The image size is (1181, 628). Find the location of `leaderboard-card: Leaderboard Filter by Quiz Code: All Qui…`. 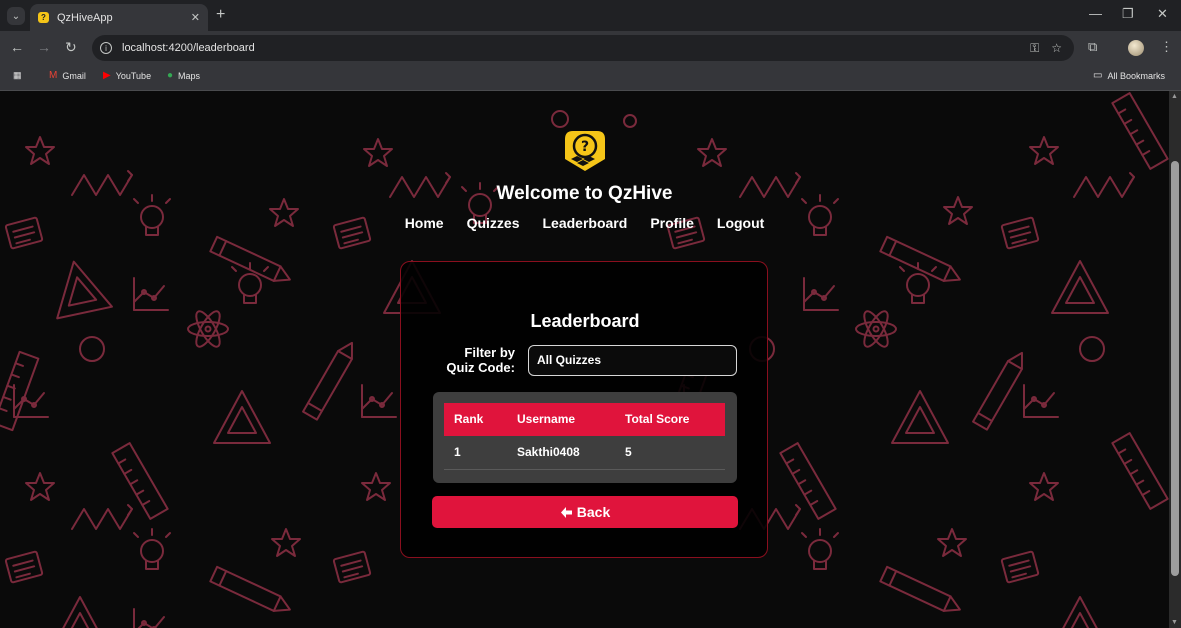

leaderboard-card: Leaderboard Filter by Quiz Code: All Qui… is located at coordinates (584, 409).